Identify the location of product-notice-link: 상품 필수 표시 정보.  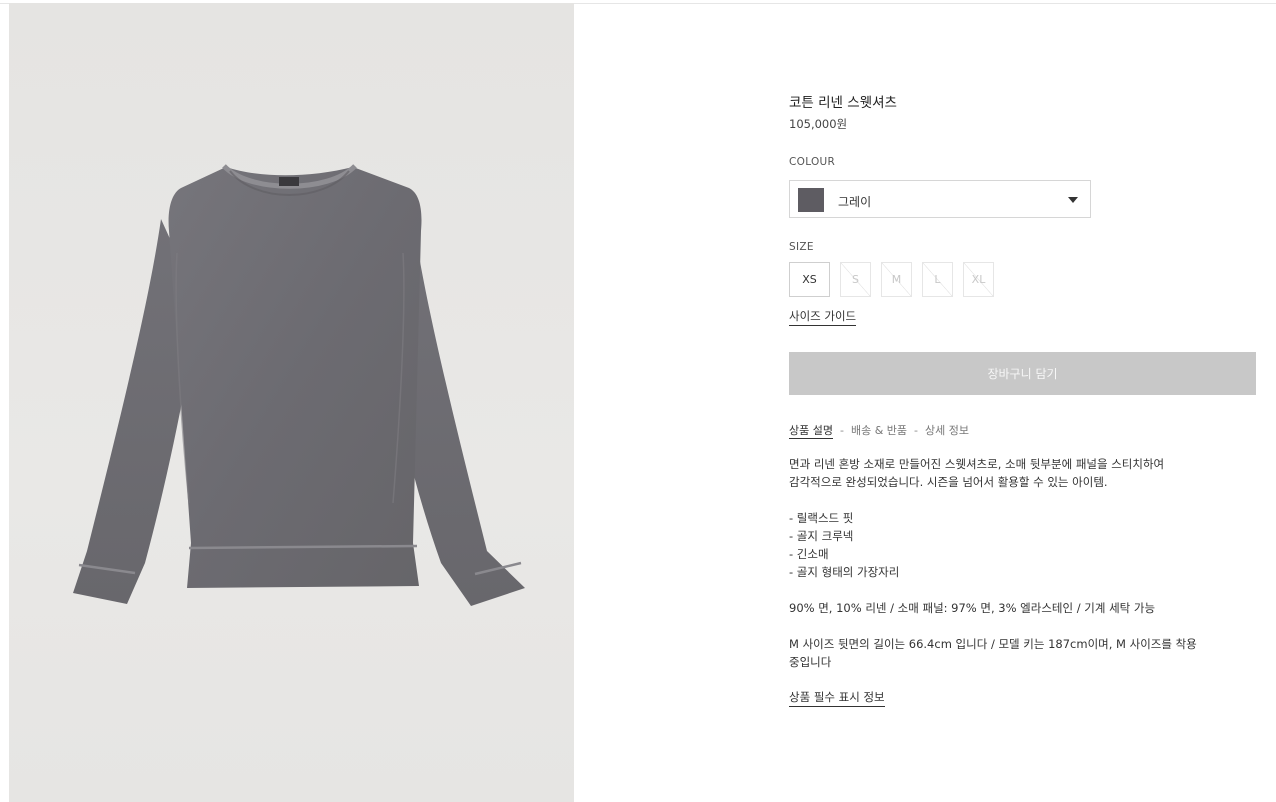
(837, 698).